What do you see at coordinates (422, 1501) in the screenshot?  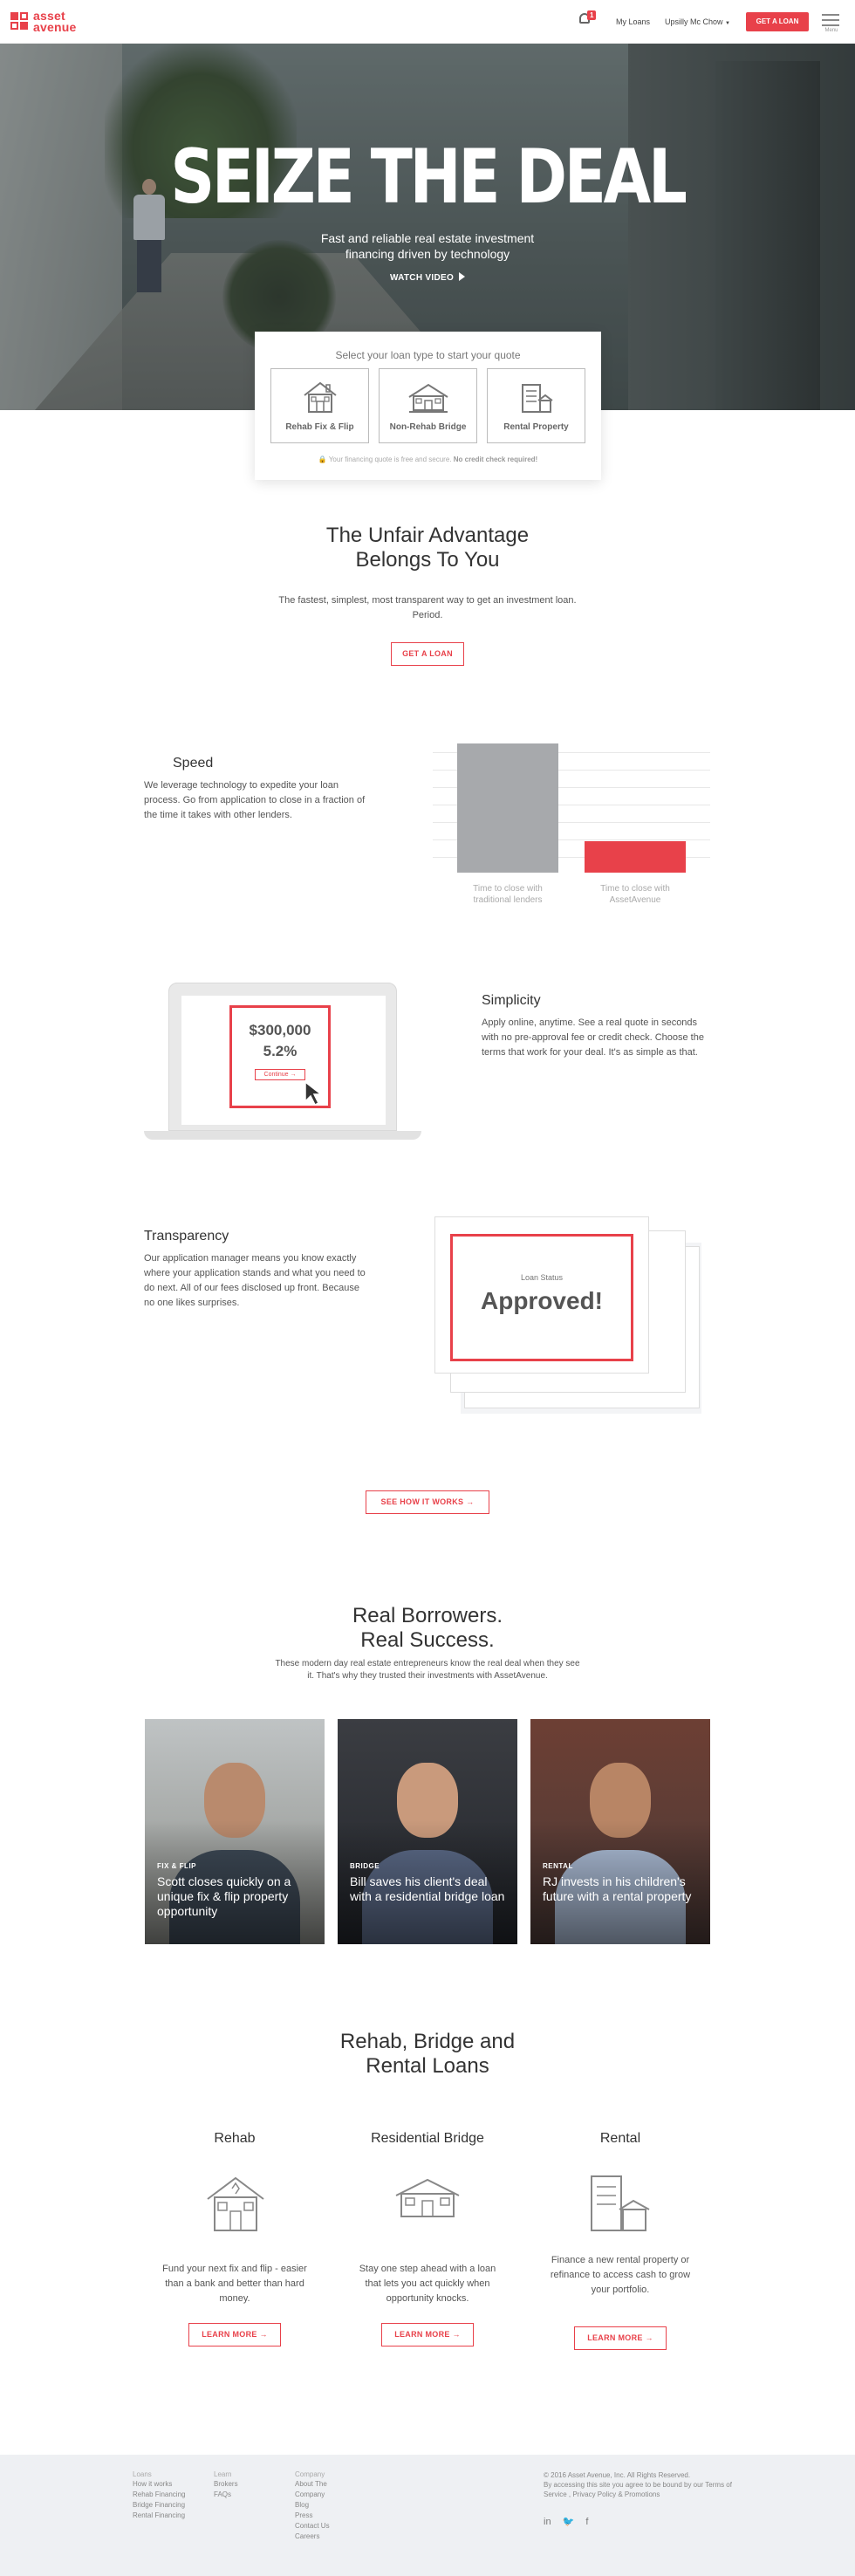 I see `see-how-it-works-label: SEE HOW IT WORKS` at bounding box center [422, 1501].